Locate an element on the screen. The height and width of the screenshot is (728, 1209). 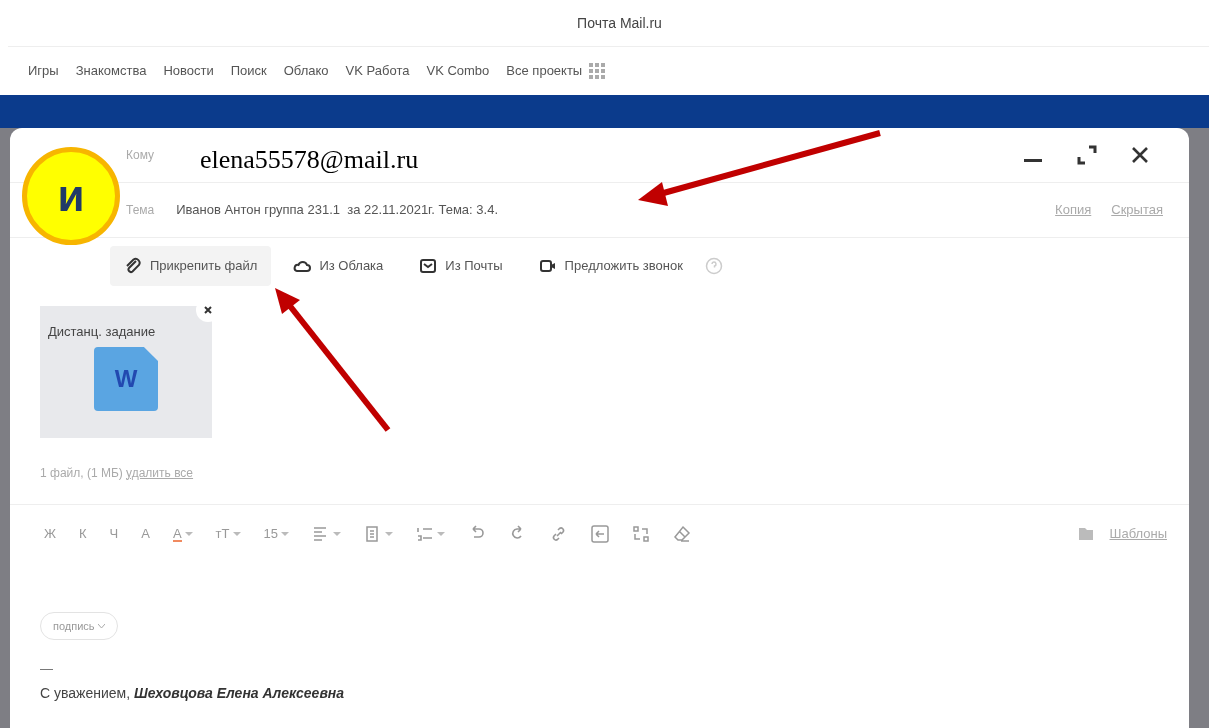
signature-text: С уважением, Шеховцова Елена Алексеевна is located at coordinates (192, 693).